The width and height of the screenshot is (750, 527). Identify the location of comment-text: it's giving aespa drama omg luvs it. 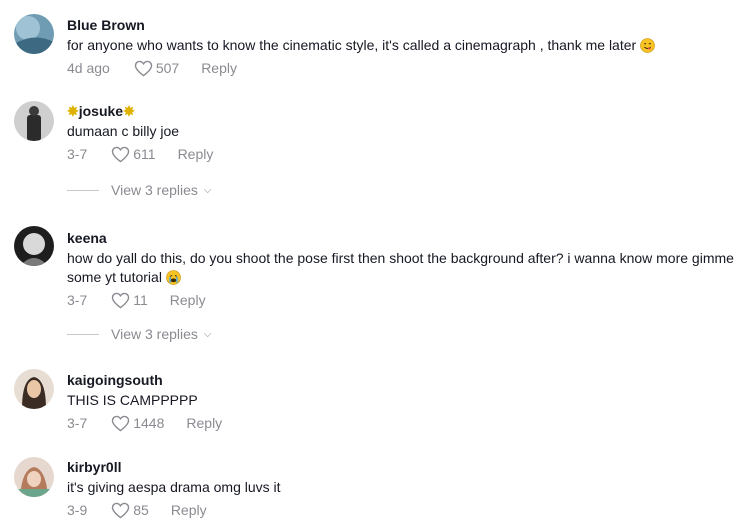
(174, 487).